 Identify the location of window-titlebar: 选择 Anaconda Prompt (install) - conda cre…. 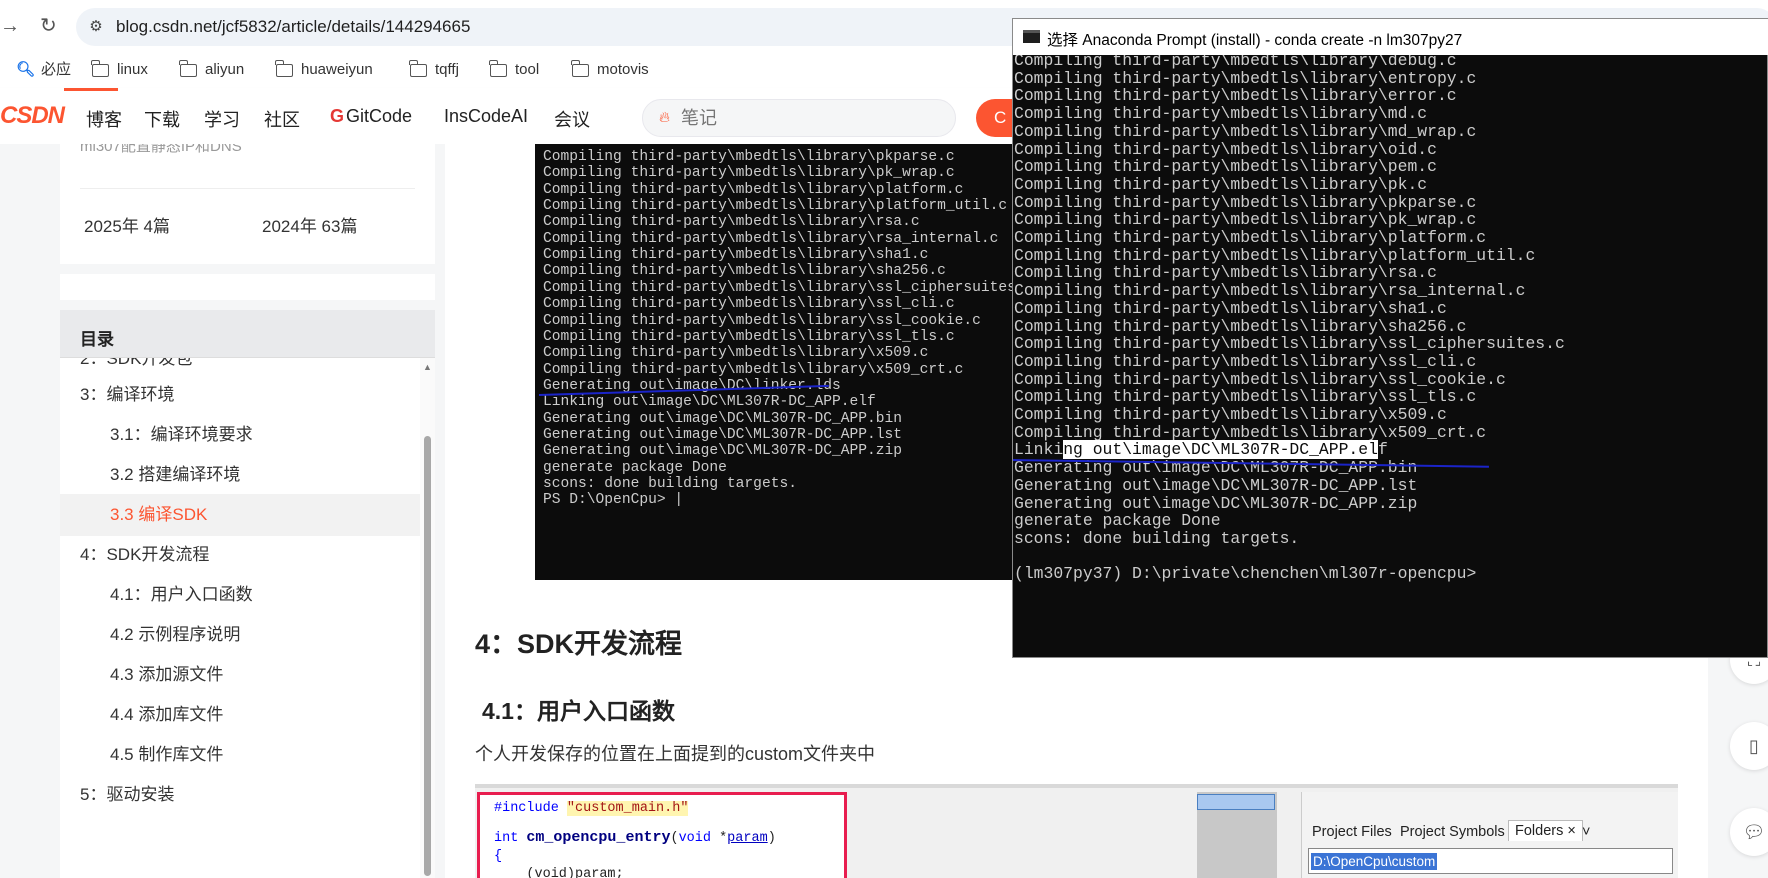
(1390, 37).